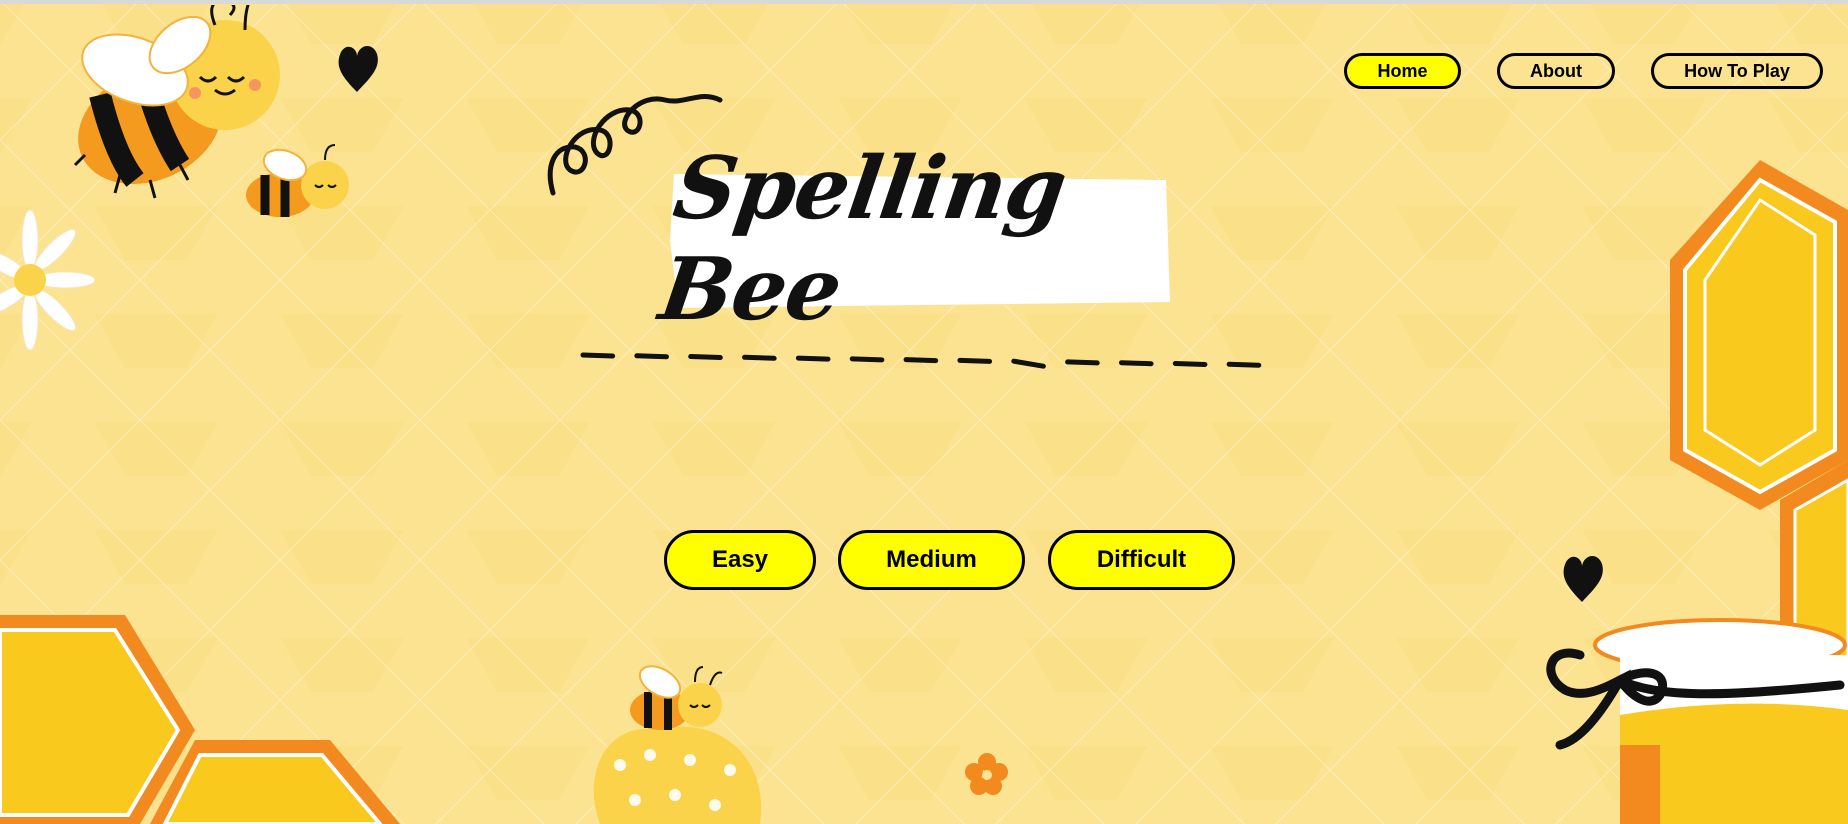 Image resolution: width=1848 pixels, height=824 pixels. Describe the element at coordinates (47, 280) in the screenshot. I see `daisy-icon` at that location.